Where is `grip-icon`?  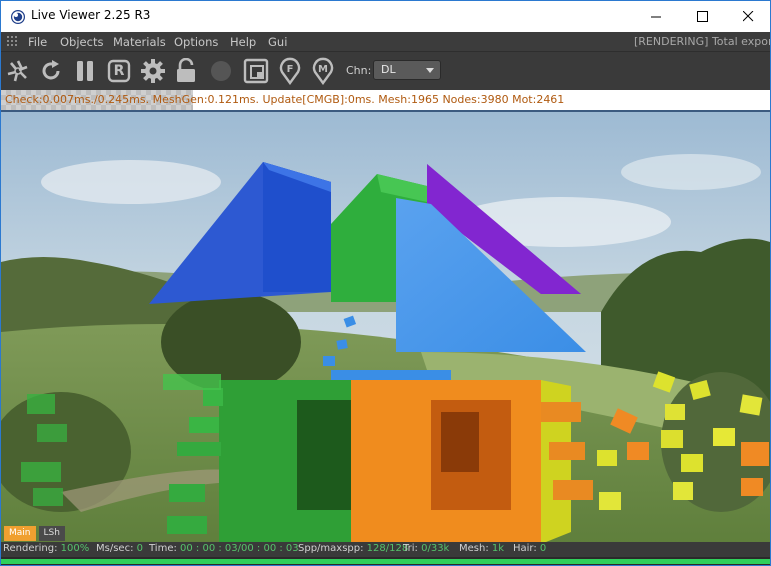 grip-icon is located at coordinates (12, 41).